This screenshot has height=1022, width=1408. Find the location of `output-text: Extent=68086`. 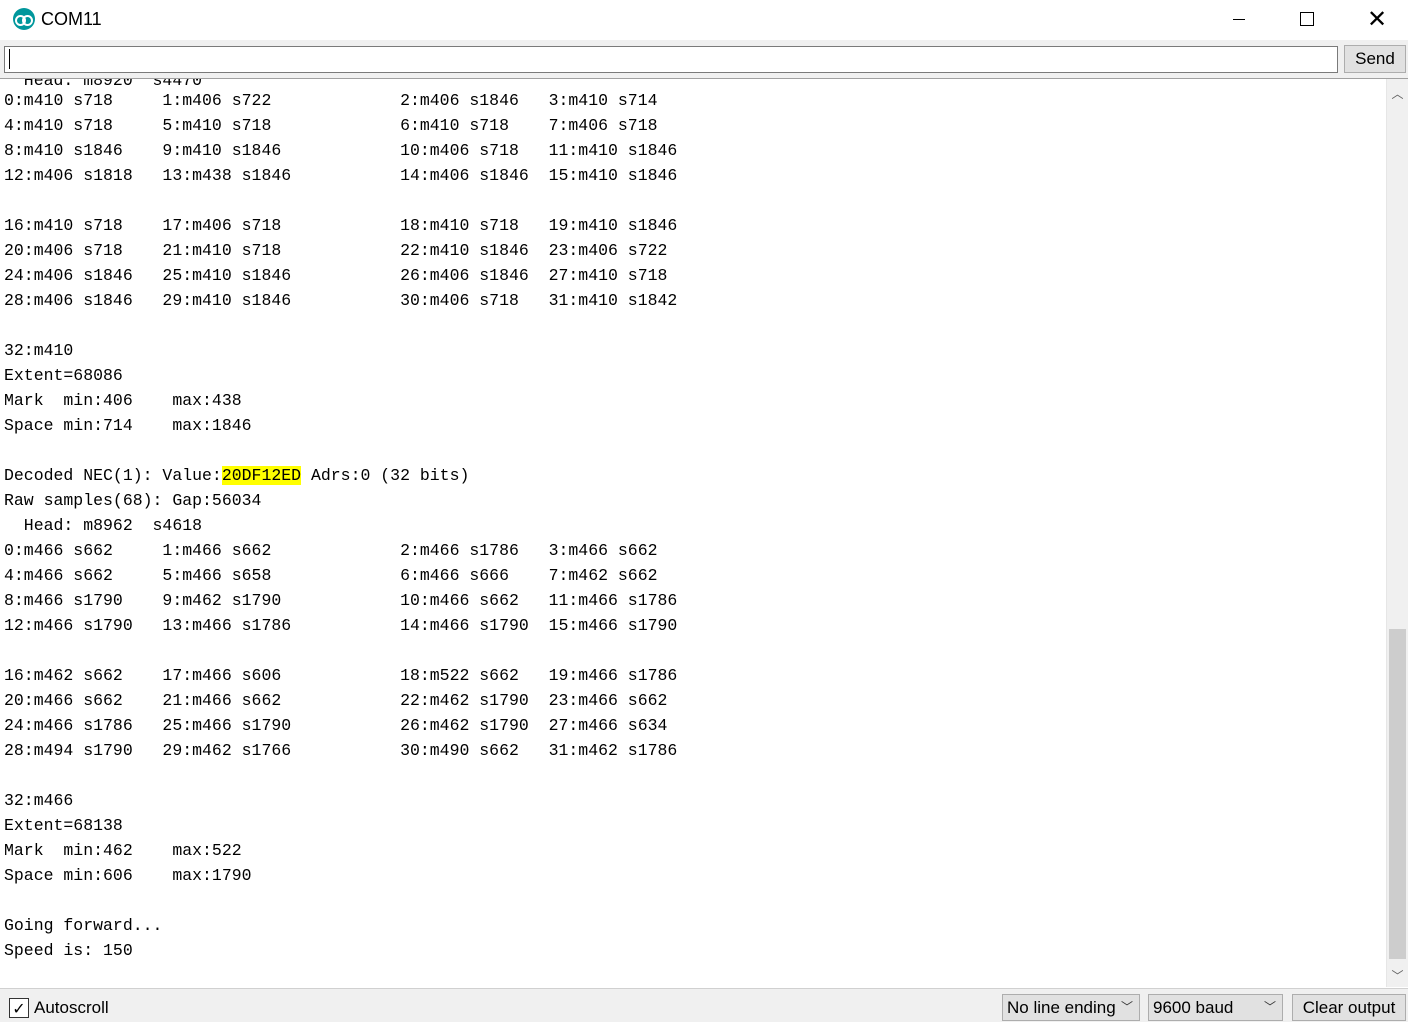

output-text: Extent=68086 is located at coordinates (63, 375).